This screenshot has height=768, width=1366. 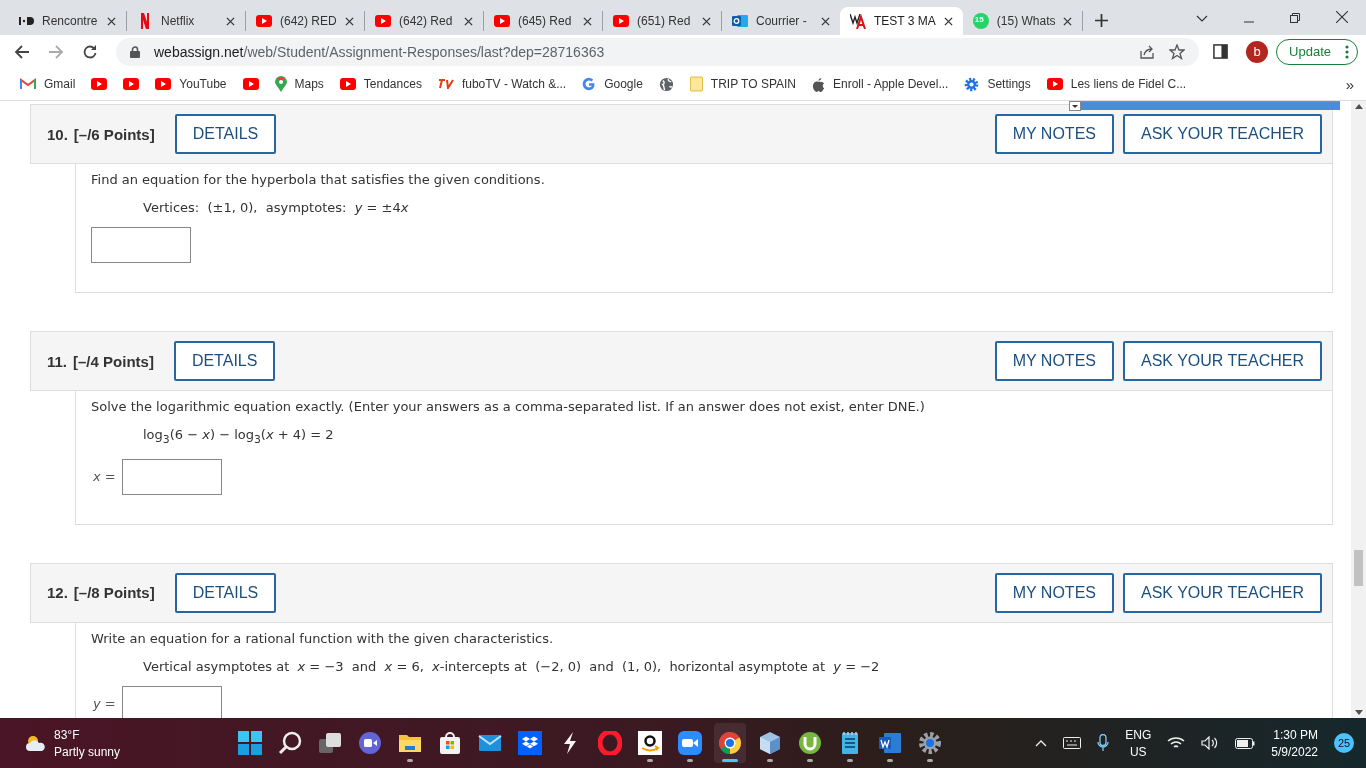 What do you see at coordinates (1072, 743) in the screenshot?
I see `keyboard-icon` at bounding box center [1072, 743].